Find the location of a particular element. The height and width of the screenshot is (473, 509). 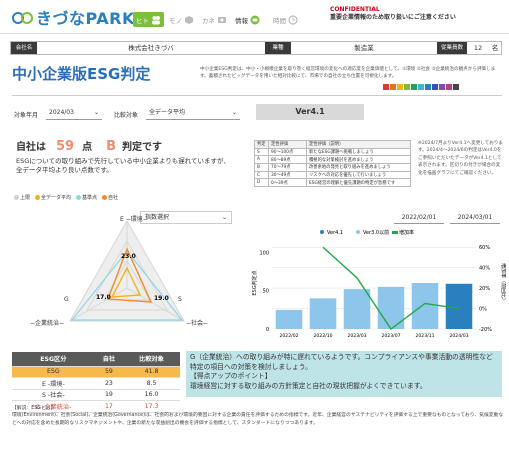

judgment-cell: リスクへの対応を優先して行いましょう is located at coordinates (358, 175).